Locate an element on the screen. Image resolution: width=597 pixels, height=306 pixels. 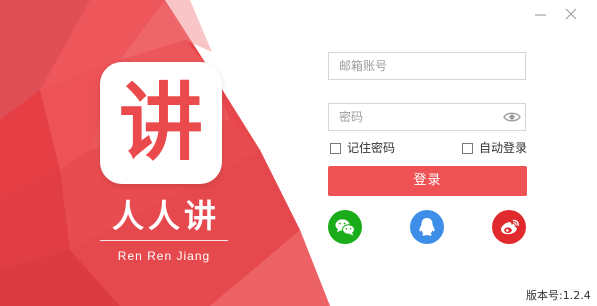
password-field-wrapper is located at coordinates (427, 117).